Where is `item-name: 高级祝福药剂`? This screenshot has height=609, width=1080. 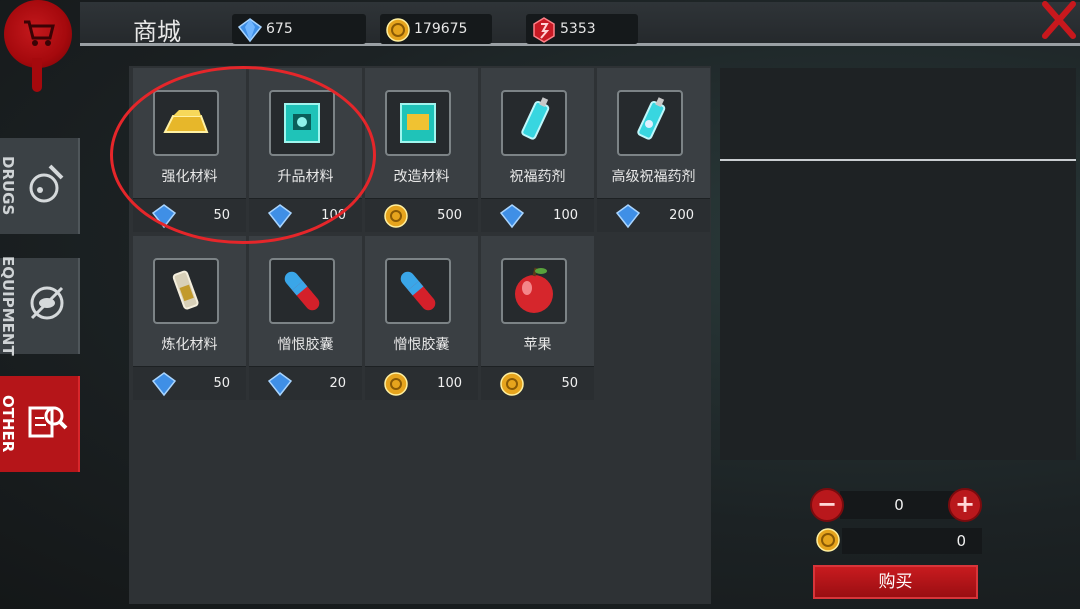
item-name: 高级祝福药剂 is located at coordinates (653, 177).